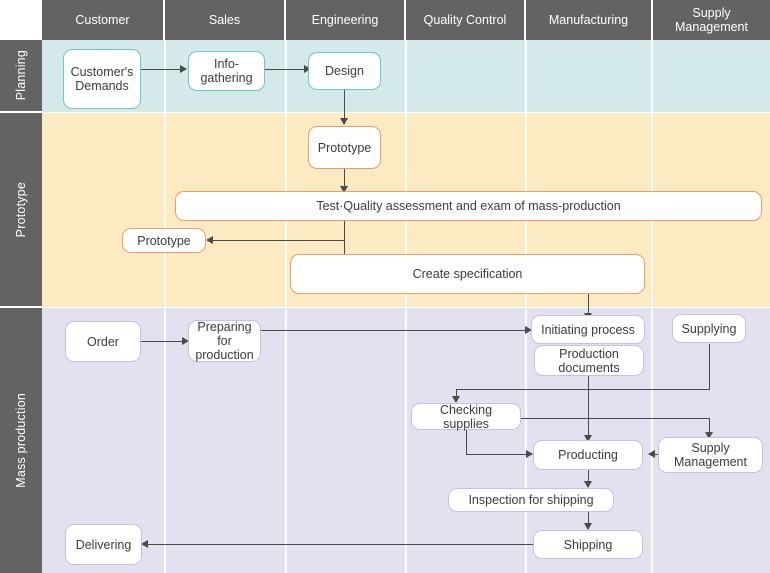  What do you see at coordinates (710, 367) in the screenshot?
I see `connector-supplying-down` at bounding box center [710, 367].